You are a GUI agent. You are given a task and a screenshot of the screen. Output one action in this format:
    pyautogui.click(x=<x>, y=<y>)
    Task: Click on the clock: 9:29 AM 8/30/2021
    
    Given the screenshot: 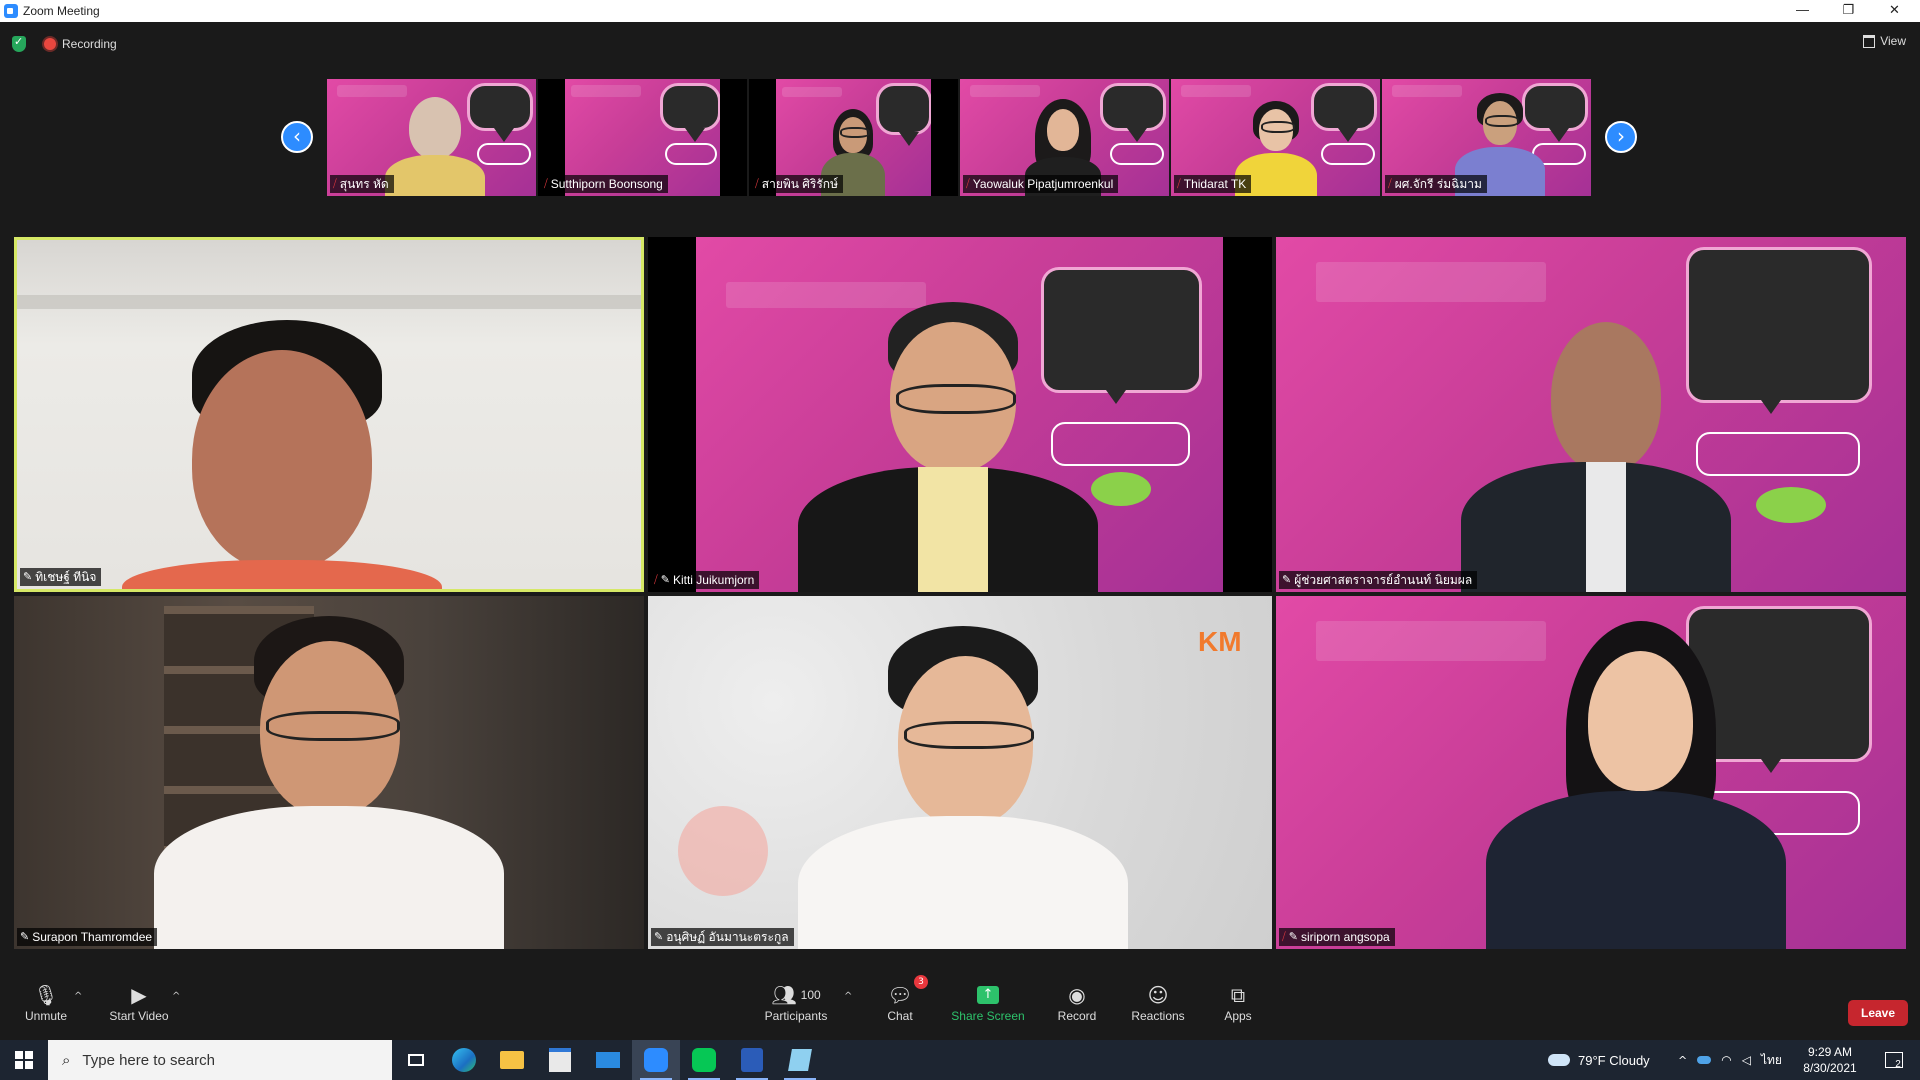 What is the action you would take?
    pyautogui.click(x=1830, y=1060)
    